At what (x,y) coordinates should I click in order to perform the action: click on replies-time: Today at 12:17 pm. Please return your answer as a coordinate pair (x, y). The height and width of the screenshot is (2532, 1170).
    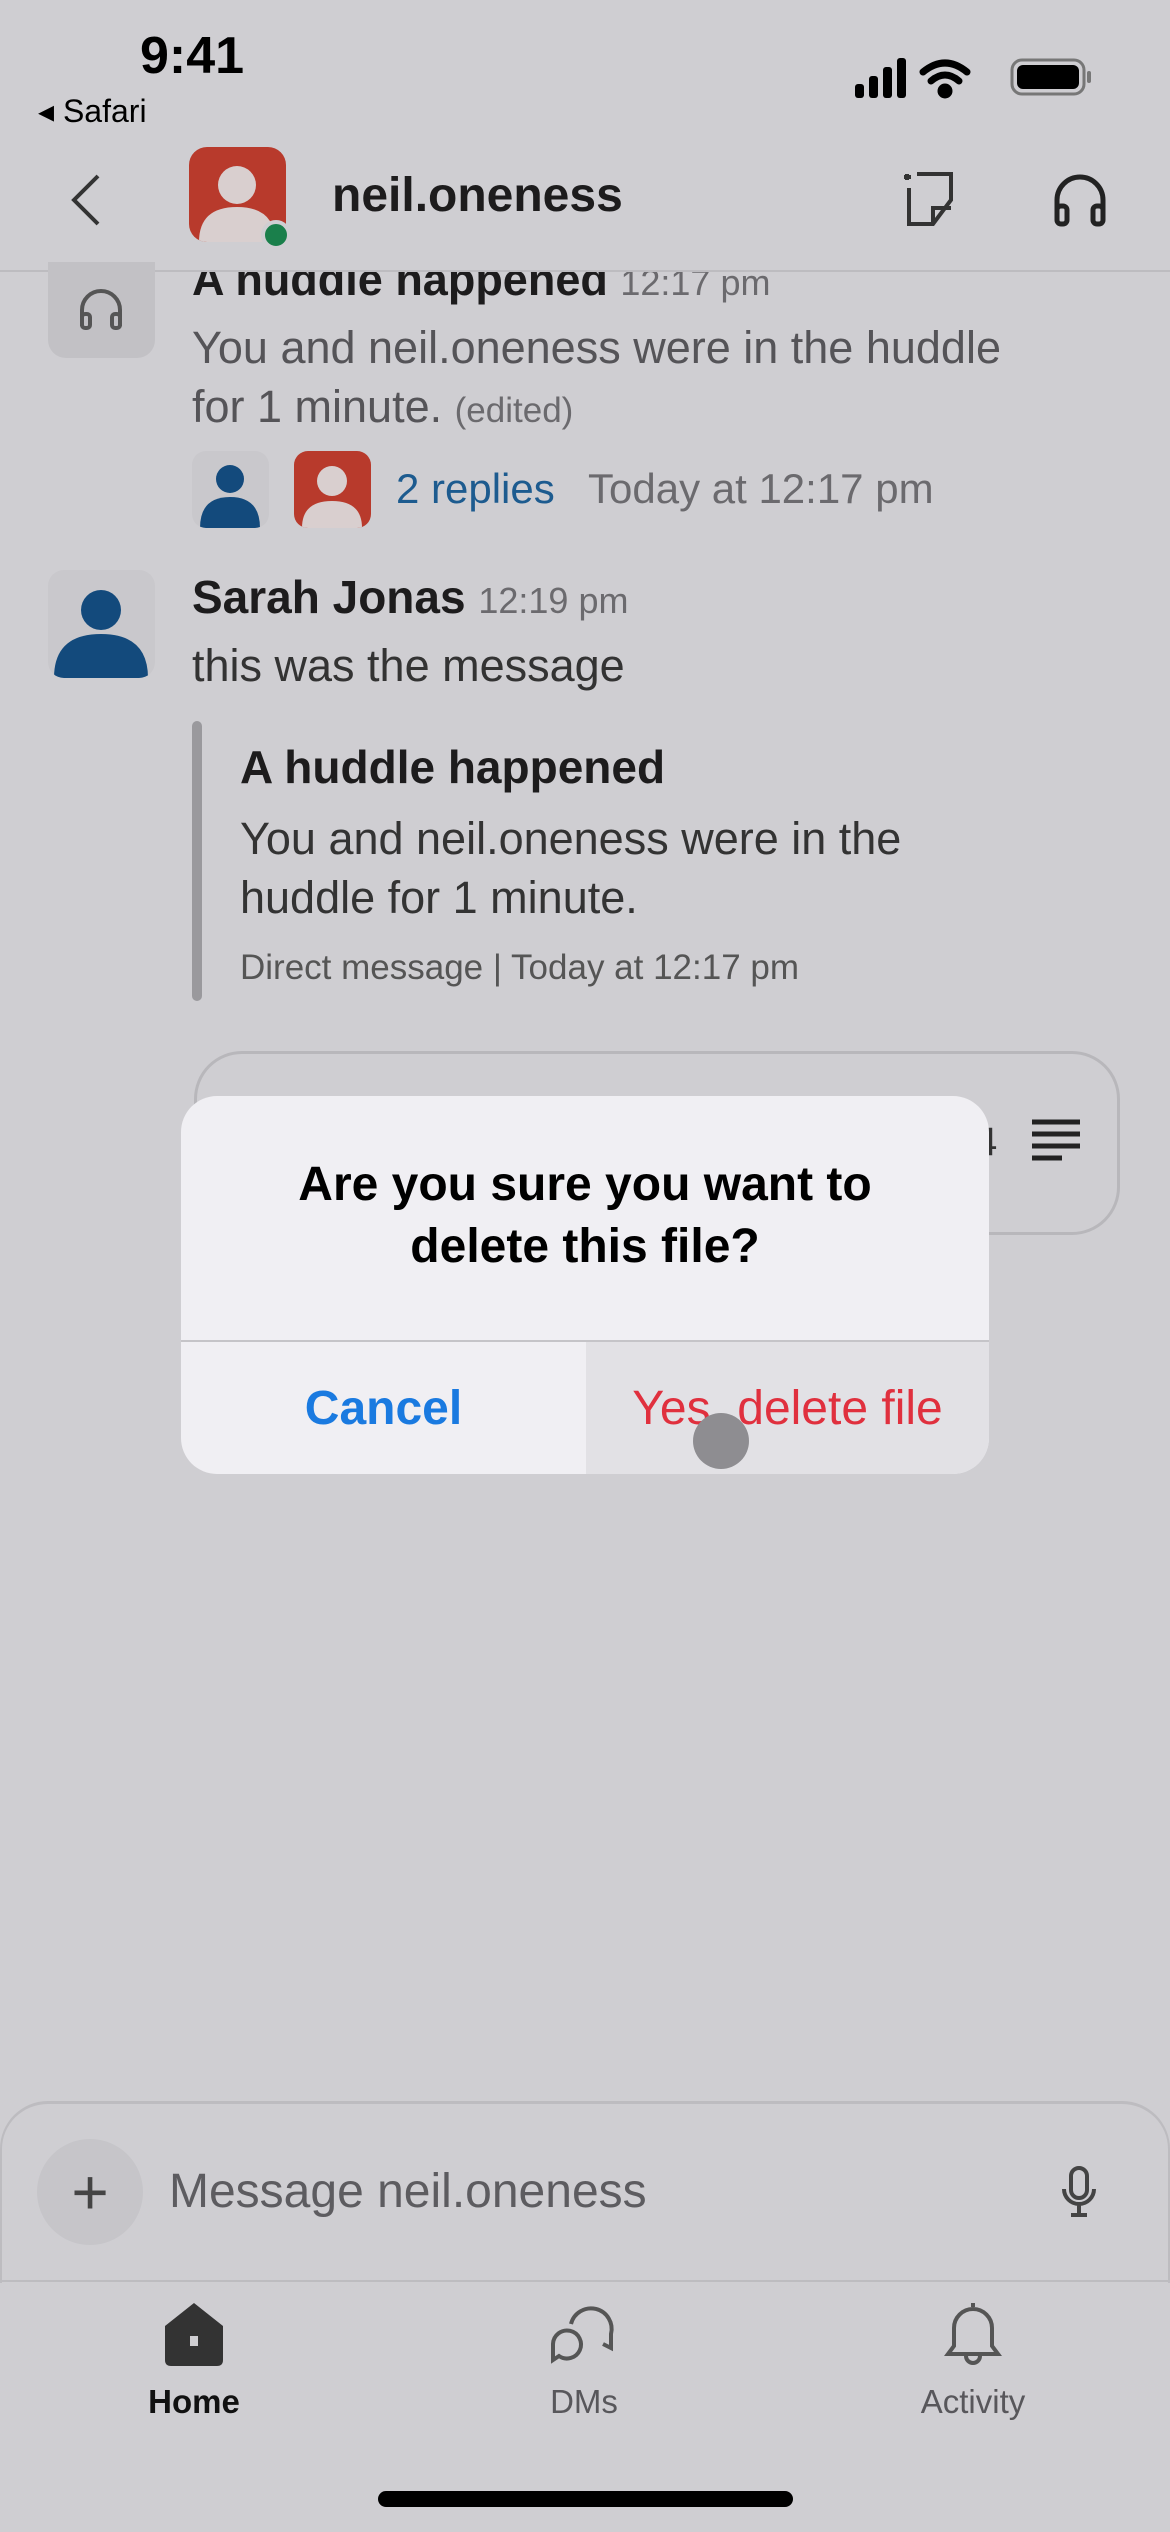
    Looking at the image, I should click on (761, 488).